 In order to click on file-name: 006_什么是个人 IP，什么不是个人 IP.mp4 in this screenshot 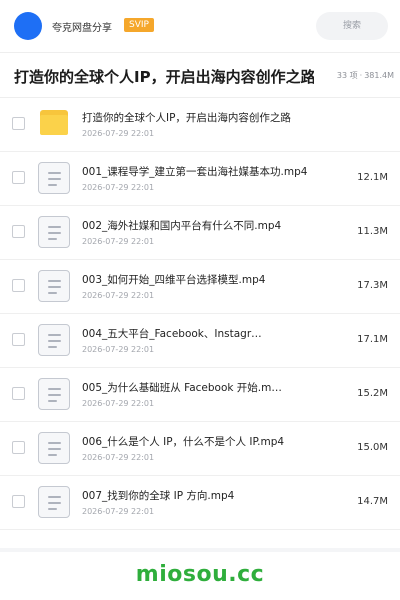, I will do `click(183, 442)`.